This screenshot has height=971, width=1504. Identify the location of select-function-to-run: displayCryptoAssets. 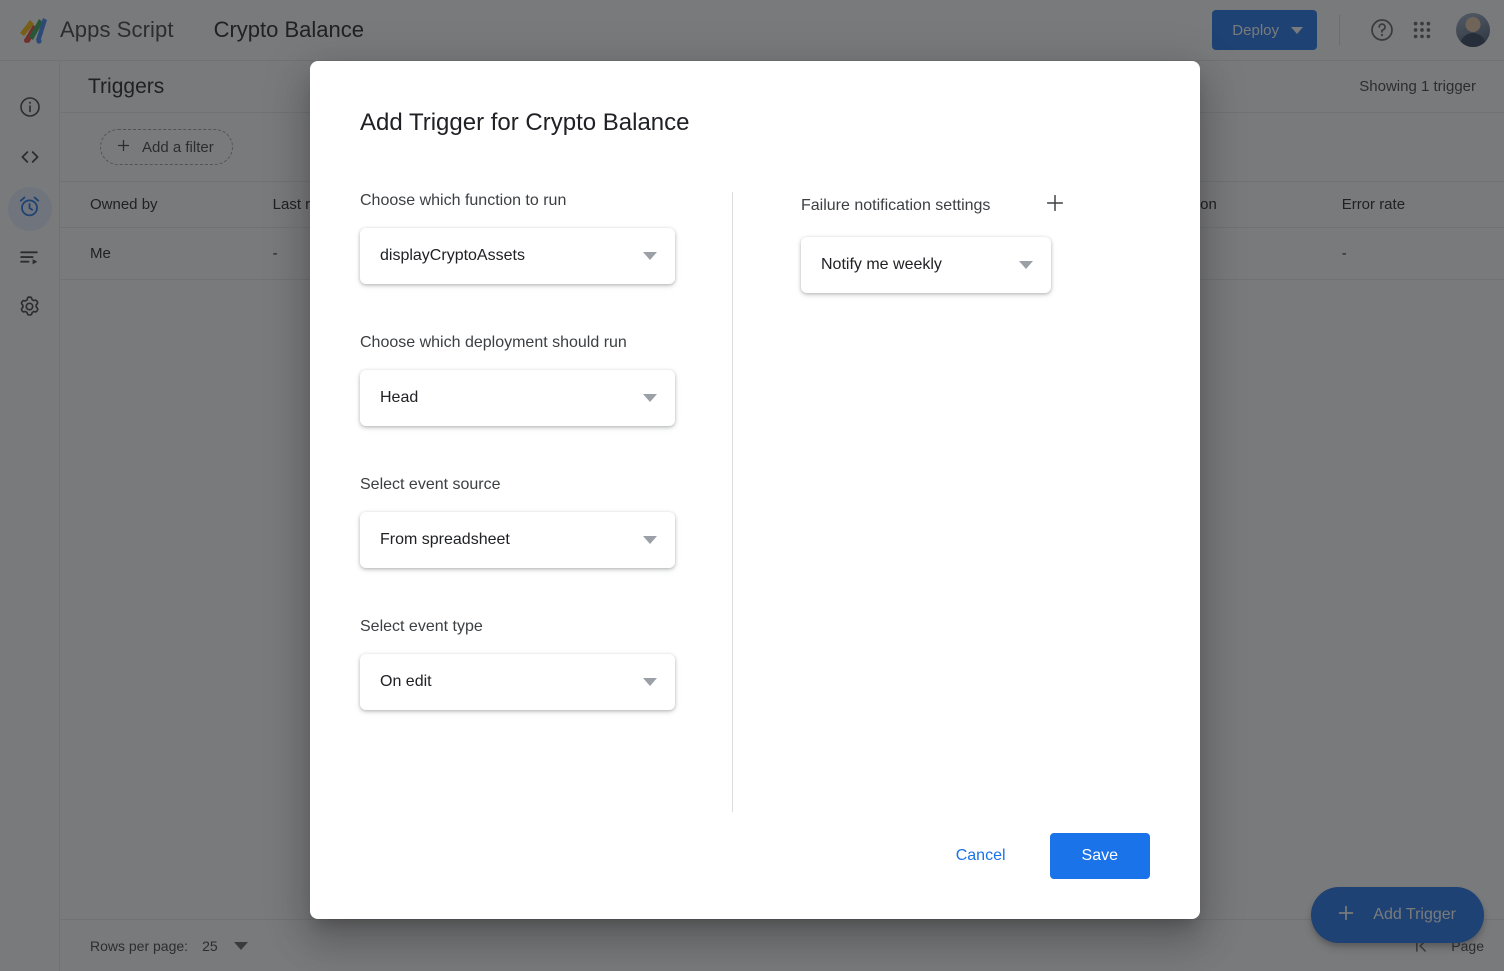
(517, 256).